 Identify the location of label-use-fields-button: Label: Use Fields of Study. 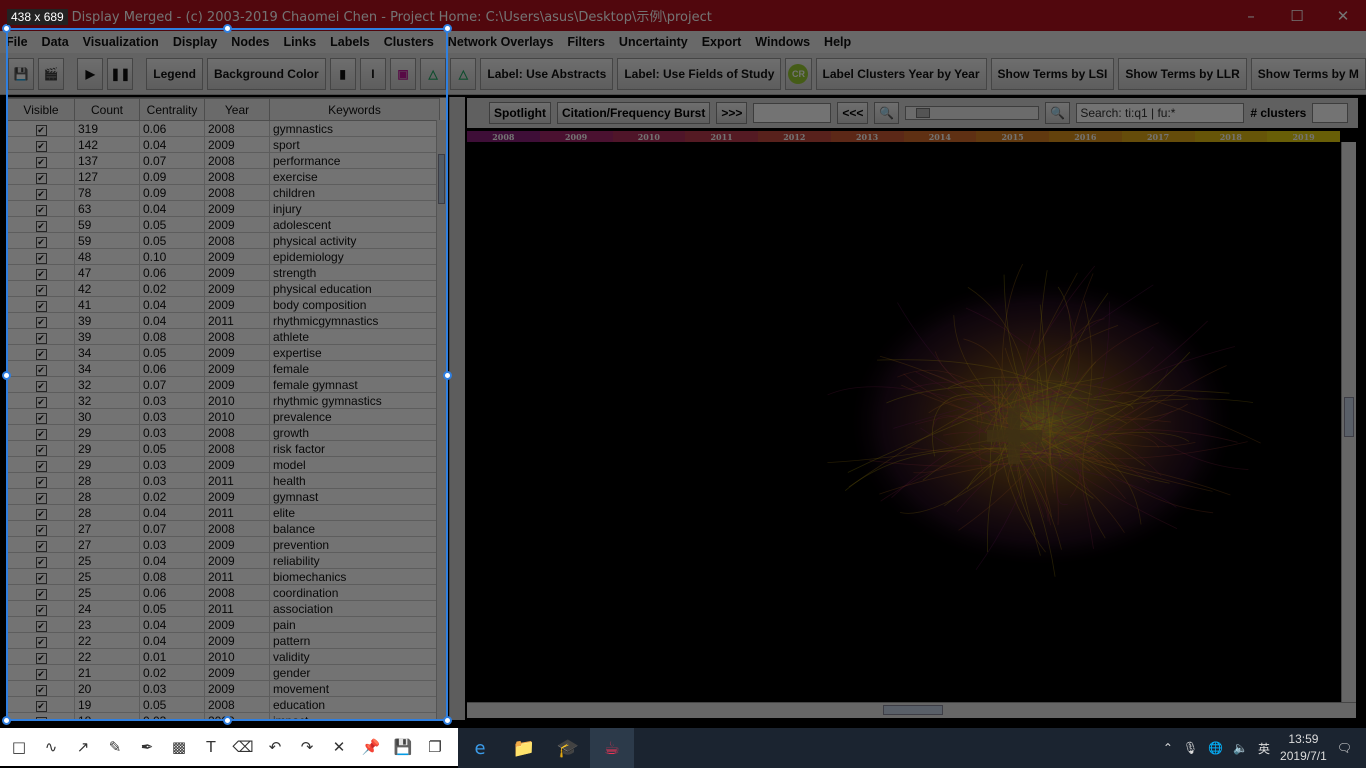
(699, 73).